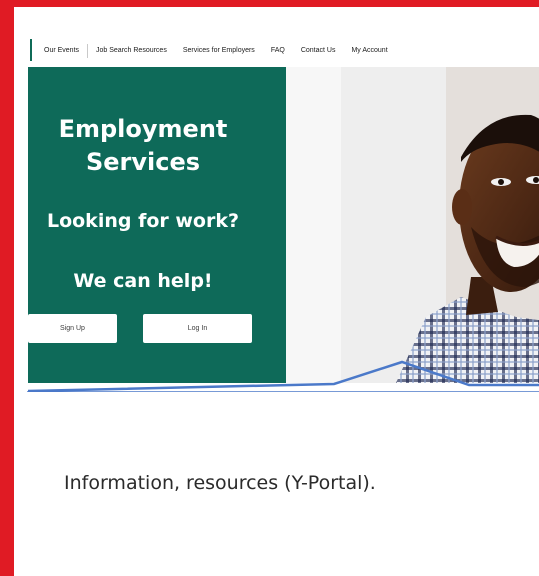 This screenshot has height=576, width=539. What do you see at coordinates (31, 50) in the screenshot?
I see `nav-accent-bar` at bounding box center [31, 50].